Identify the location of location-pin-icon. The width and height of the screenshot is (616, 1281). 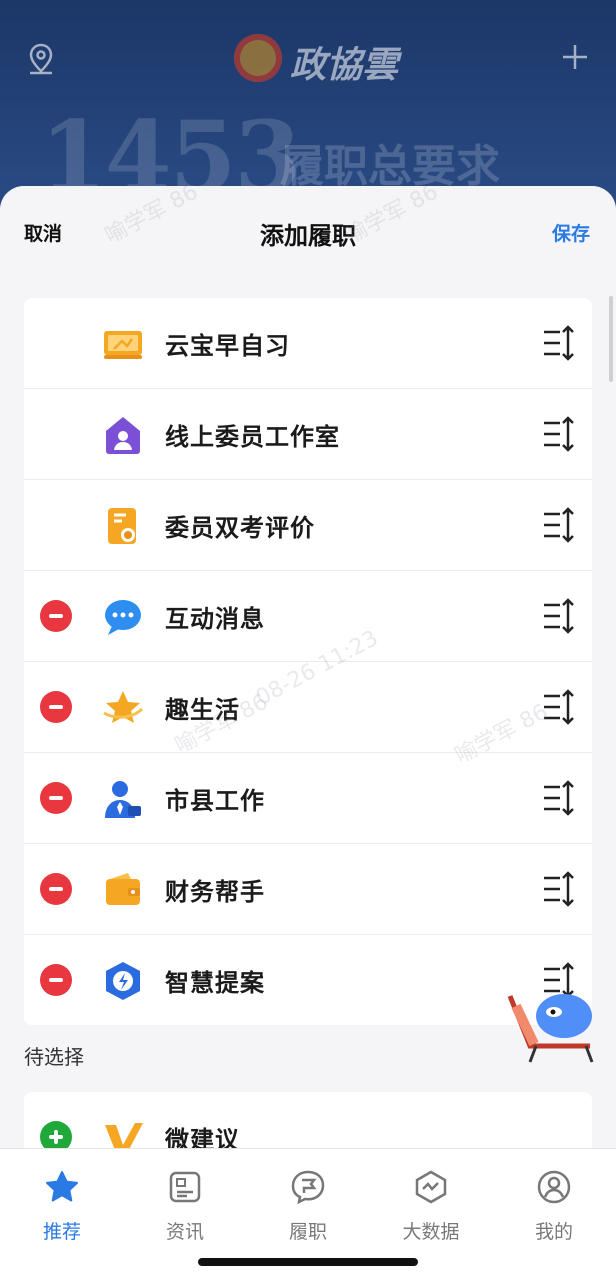
(41, 59).